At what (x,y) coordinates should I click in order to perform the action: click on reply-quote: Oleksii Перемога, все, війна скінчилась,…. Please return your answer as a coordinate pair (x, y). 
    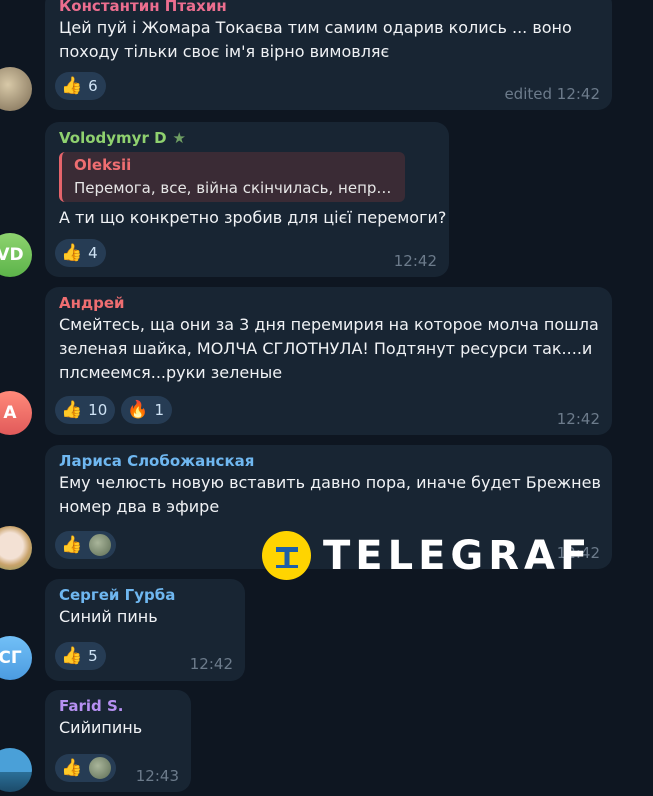
    Looking at the image, I should click on (232, 177).